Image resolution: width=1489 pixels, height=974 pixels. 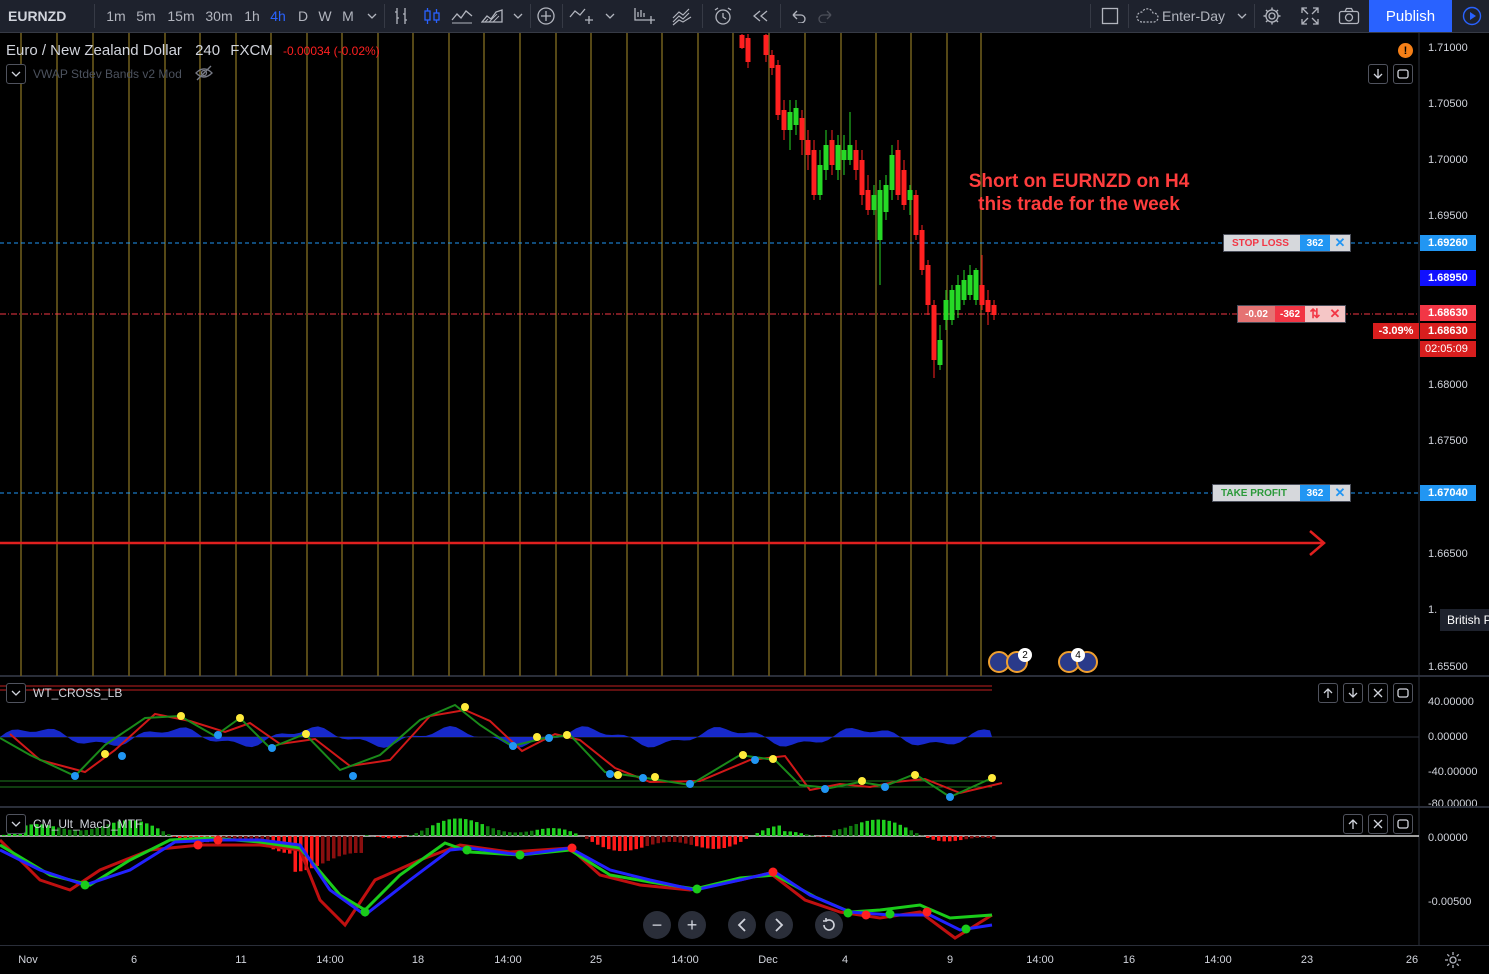 What do you see at coordinates (508, 960) in the screenshot?
I see `time-label: 14:00` at bounding box center [508, 960].